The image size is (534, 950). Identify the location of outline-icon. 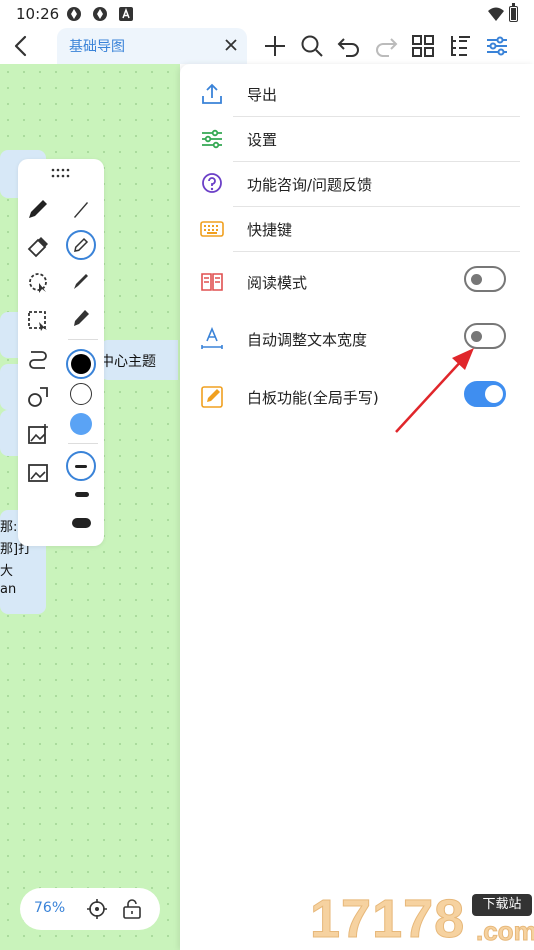
(460, 46).